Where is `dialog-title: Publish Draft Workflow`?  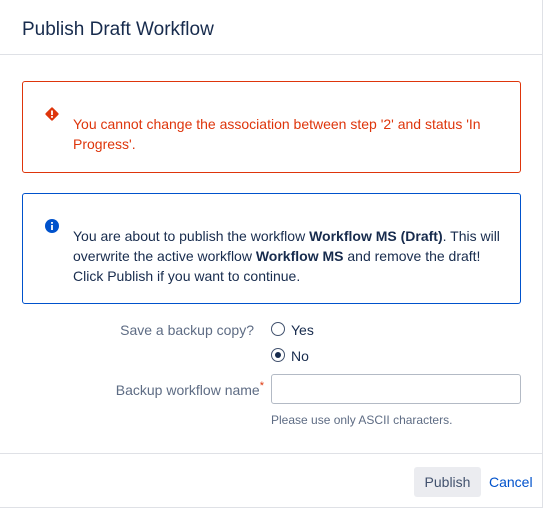
dialog-title: Publish Draft Workflow is located at coordinates (118, 29).